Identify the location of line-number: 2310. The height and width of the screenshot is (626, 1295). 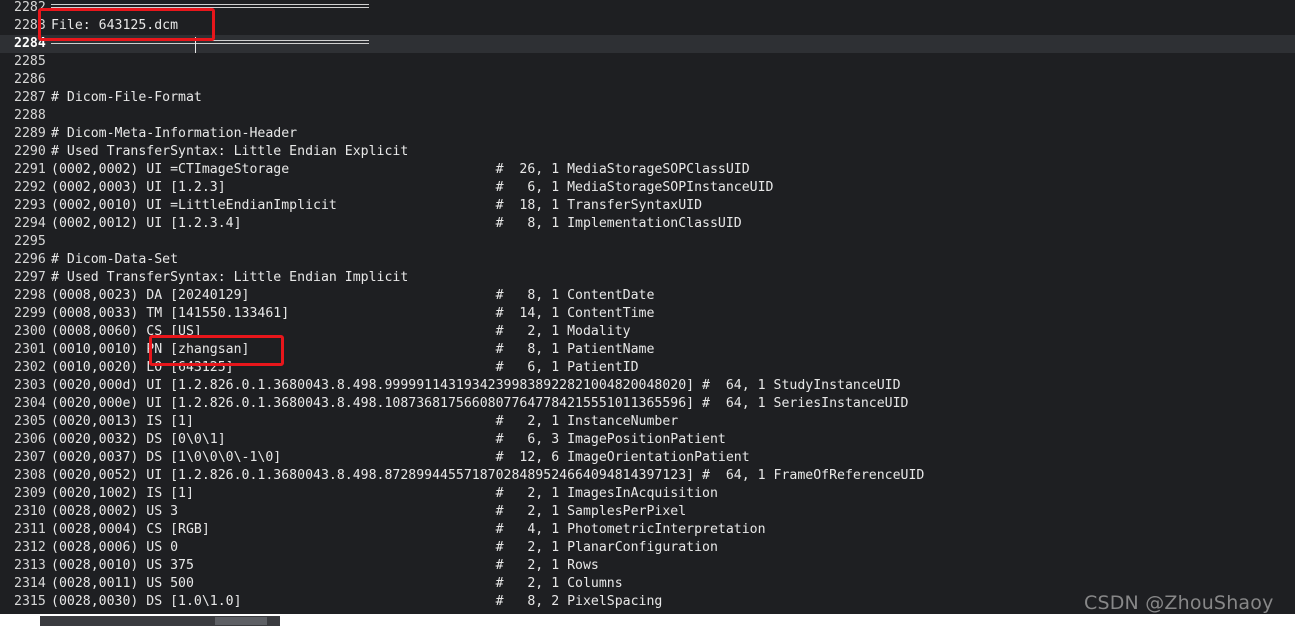
(30, 511).